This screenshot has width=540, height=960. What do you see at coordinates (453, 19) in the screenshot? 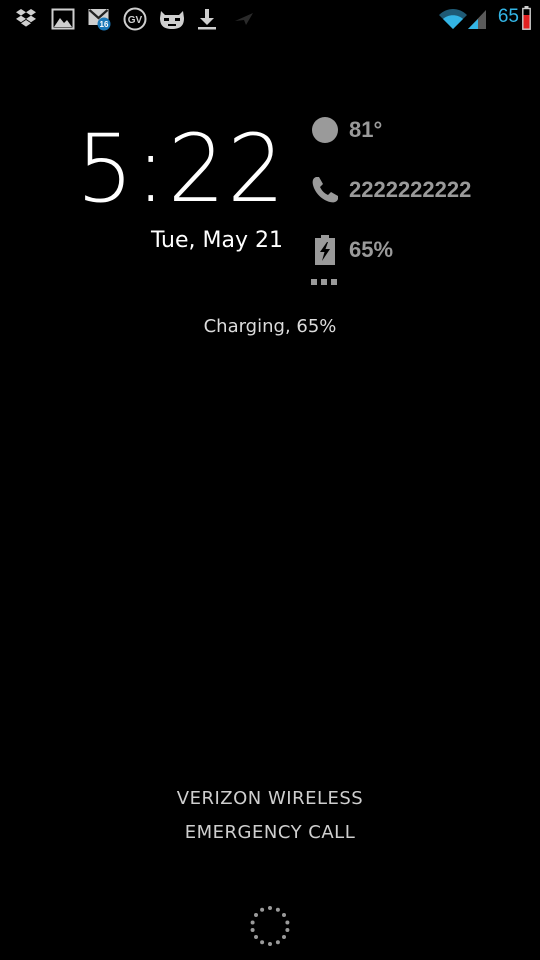
I see `wifi-icon` at bounding box center [453, 19].